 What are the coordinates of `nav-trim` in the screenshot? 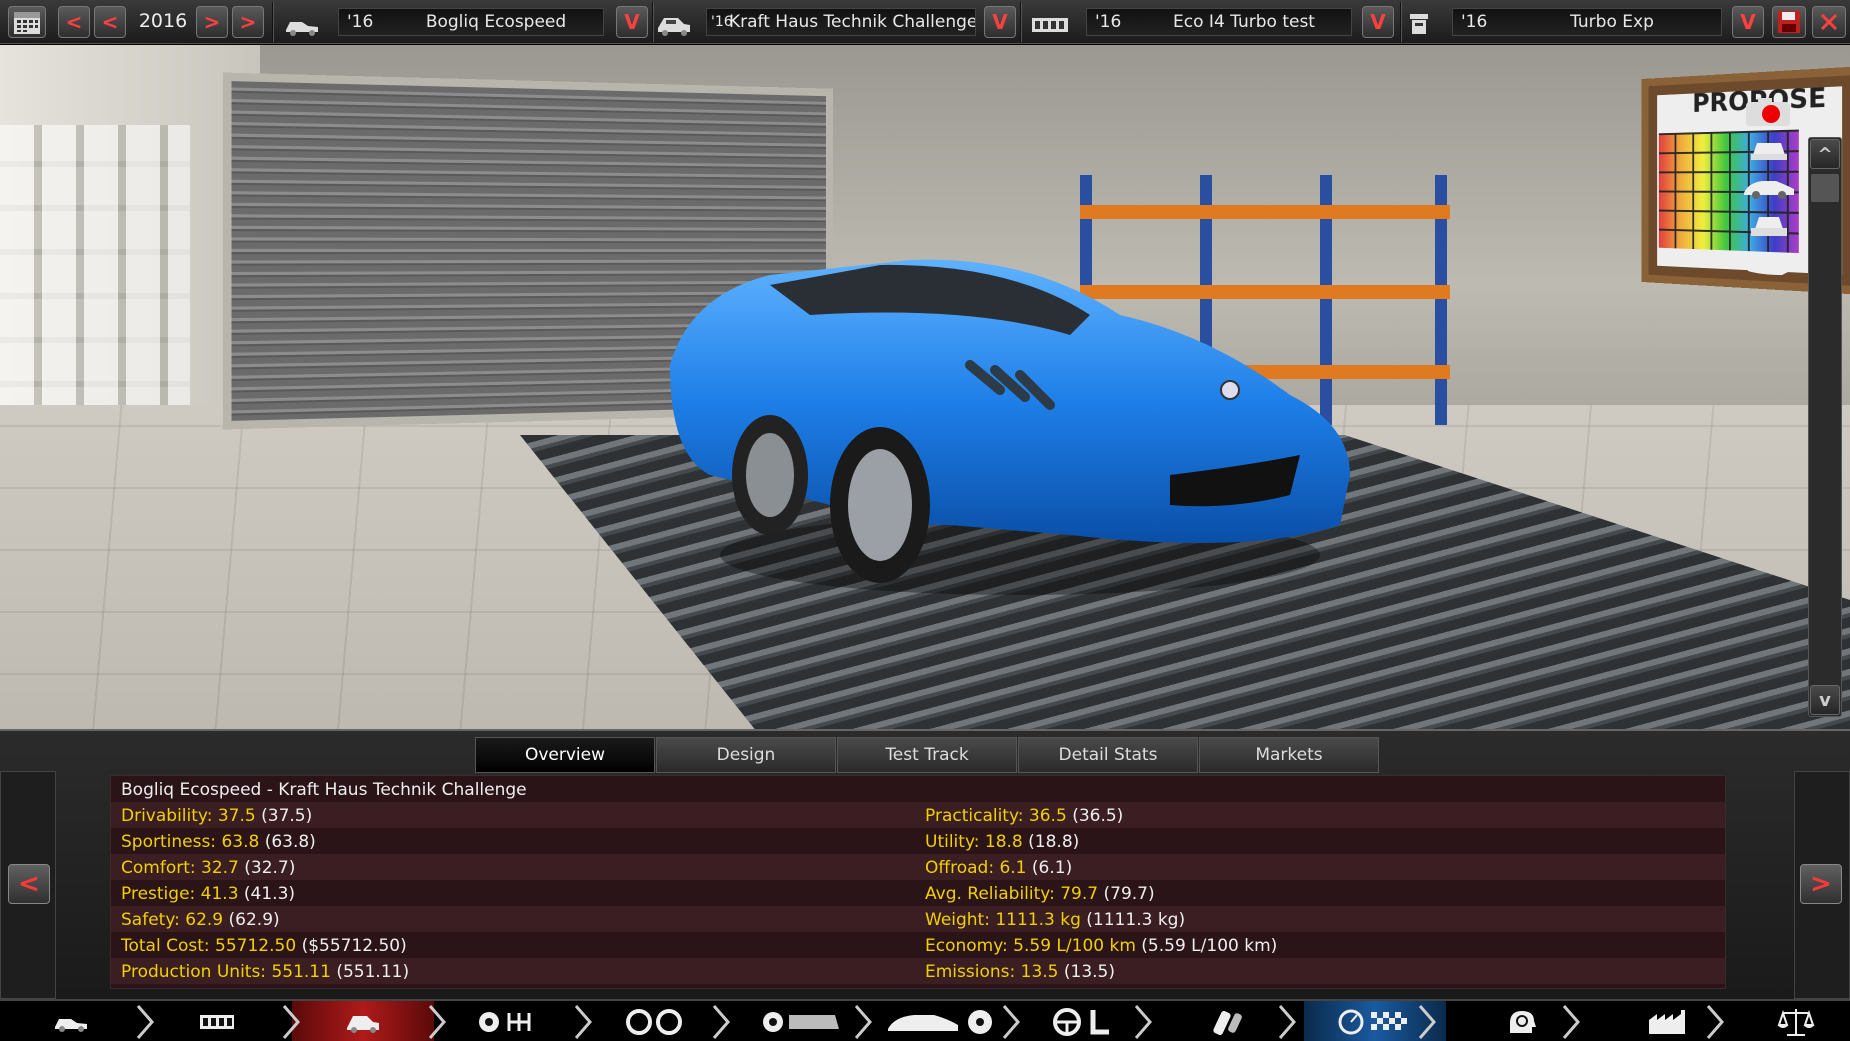 It's located at (363, 1021).